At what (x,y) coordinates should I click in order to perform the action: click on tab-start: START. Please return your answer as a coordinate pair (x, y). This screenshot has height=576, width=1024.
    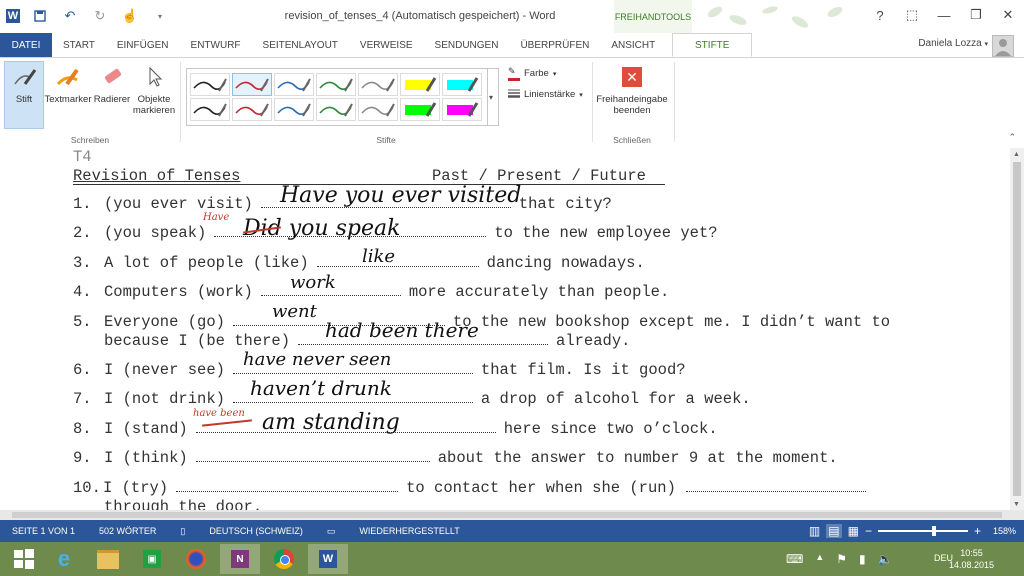
    Looking at the image, I should click on (79, 45).